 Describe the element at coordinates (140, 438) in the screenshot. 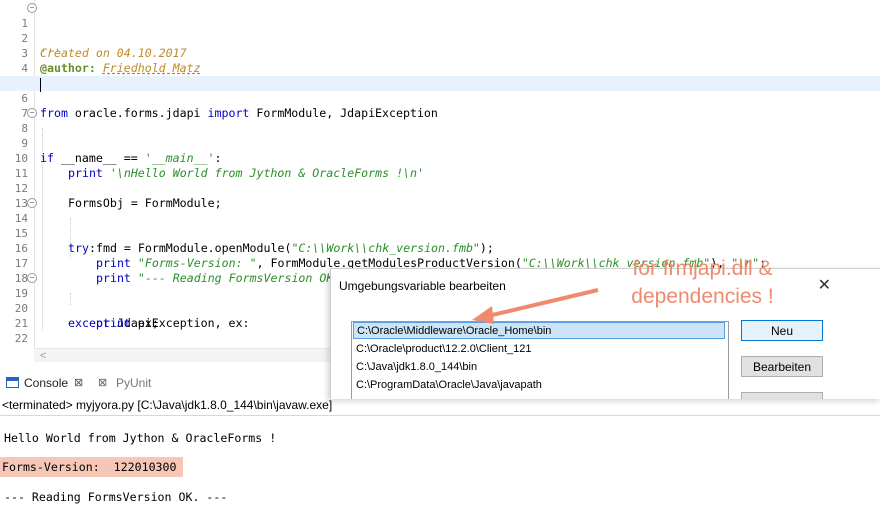

I see `console-output-hello: Hello World from Jython & OracleForms !` at that location.